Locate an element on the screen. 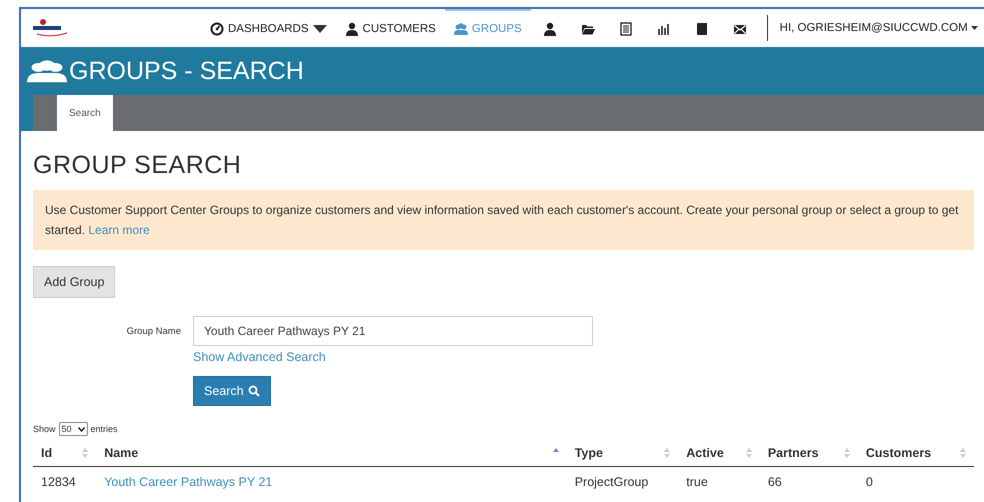 The width and height of the screenshot is (984, 502). column-header: Id is located at coordinates (46, 453).